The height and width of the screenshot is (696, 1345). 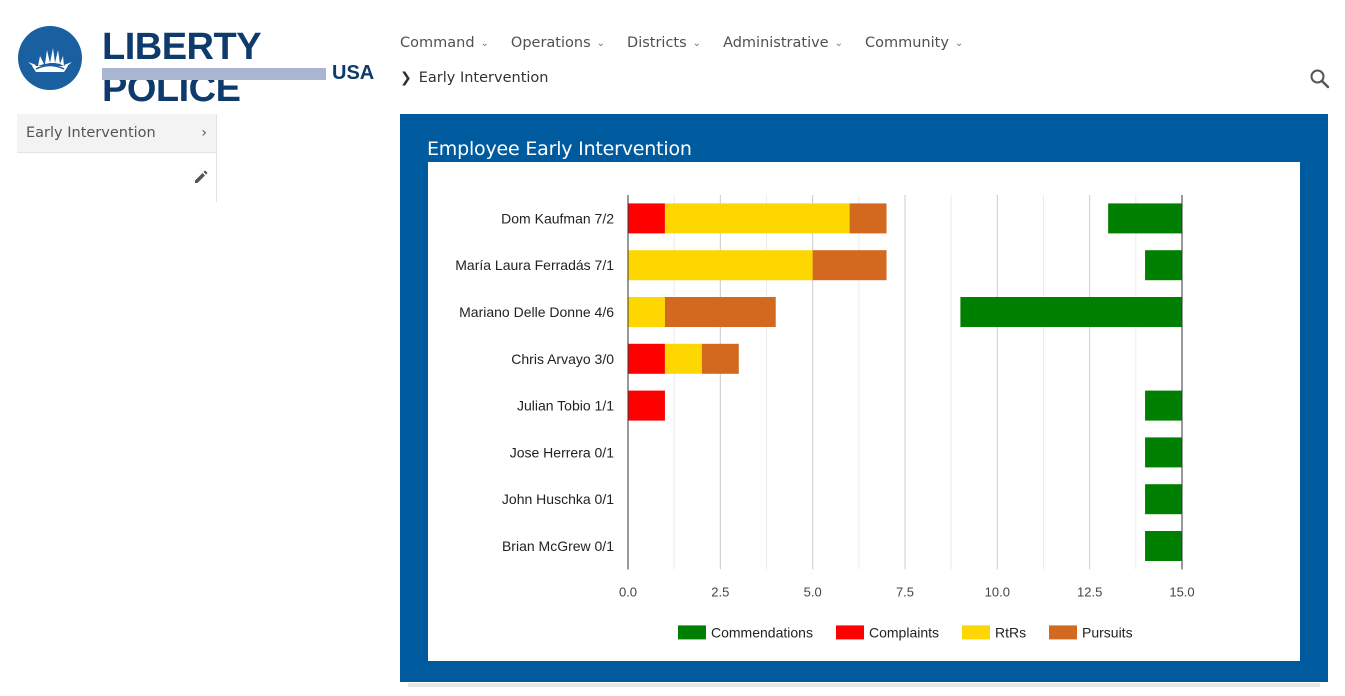 What do you see at coordinates (562, 359) in the screenshot?
I see `category-label: Chris Arvayo 3/0` at bounding box center [562, 359].